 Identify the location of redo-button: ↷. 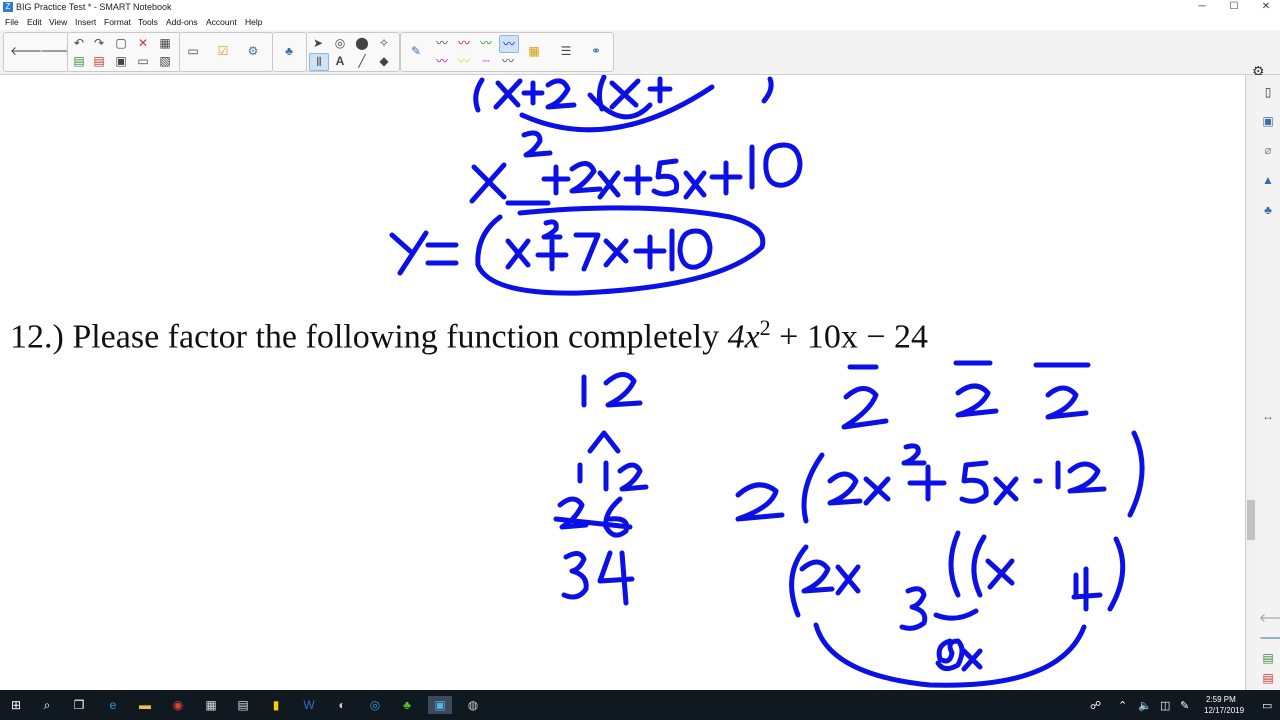
(99, 43).